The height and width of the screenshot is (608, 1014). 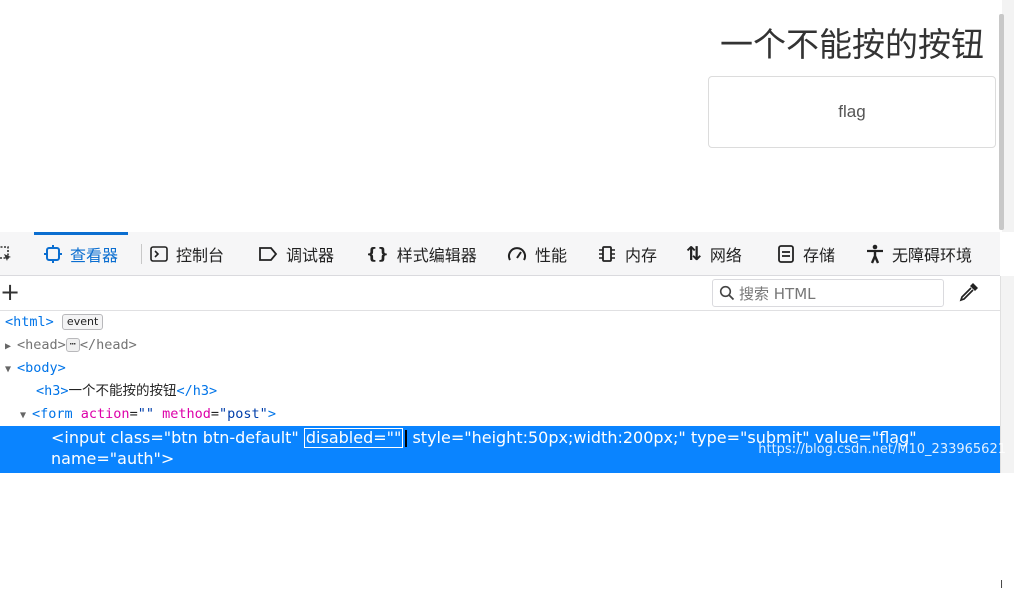 What do you see at coordinates (353, 438) in the screenshot?
I see `disabled-attribute: disabled=""` at bounding box center [353, 438].